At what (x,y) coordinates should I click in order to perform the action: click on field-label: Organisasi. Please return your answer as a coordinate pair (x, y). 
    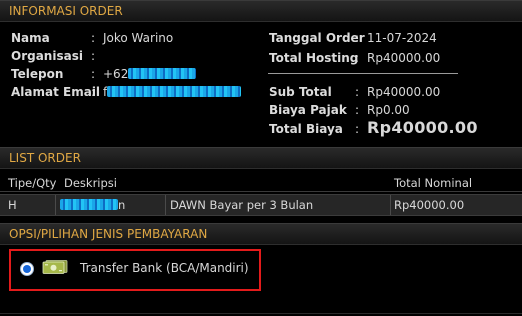
    Looking at the image, I should click on (47, 56).